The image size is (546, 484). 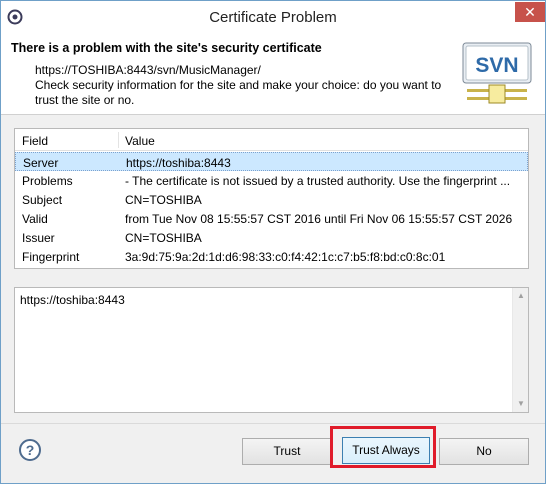 What do you see at coordinates (484, 451) in the screenshot?
I see `no-button: No` at bounding box center [484, 451].